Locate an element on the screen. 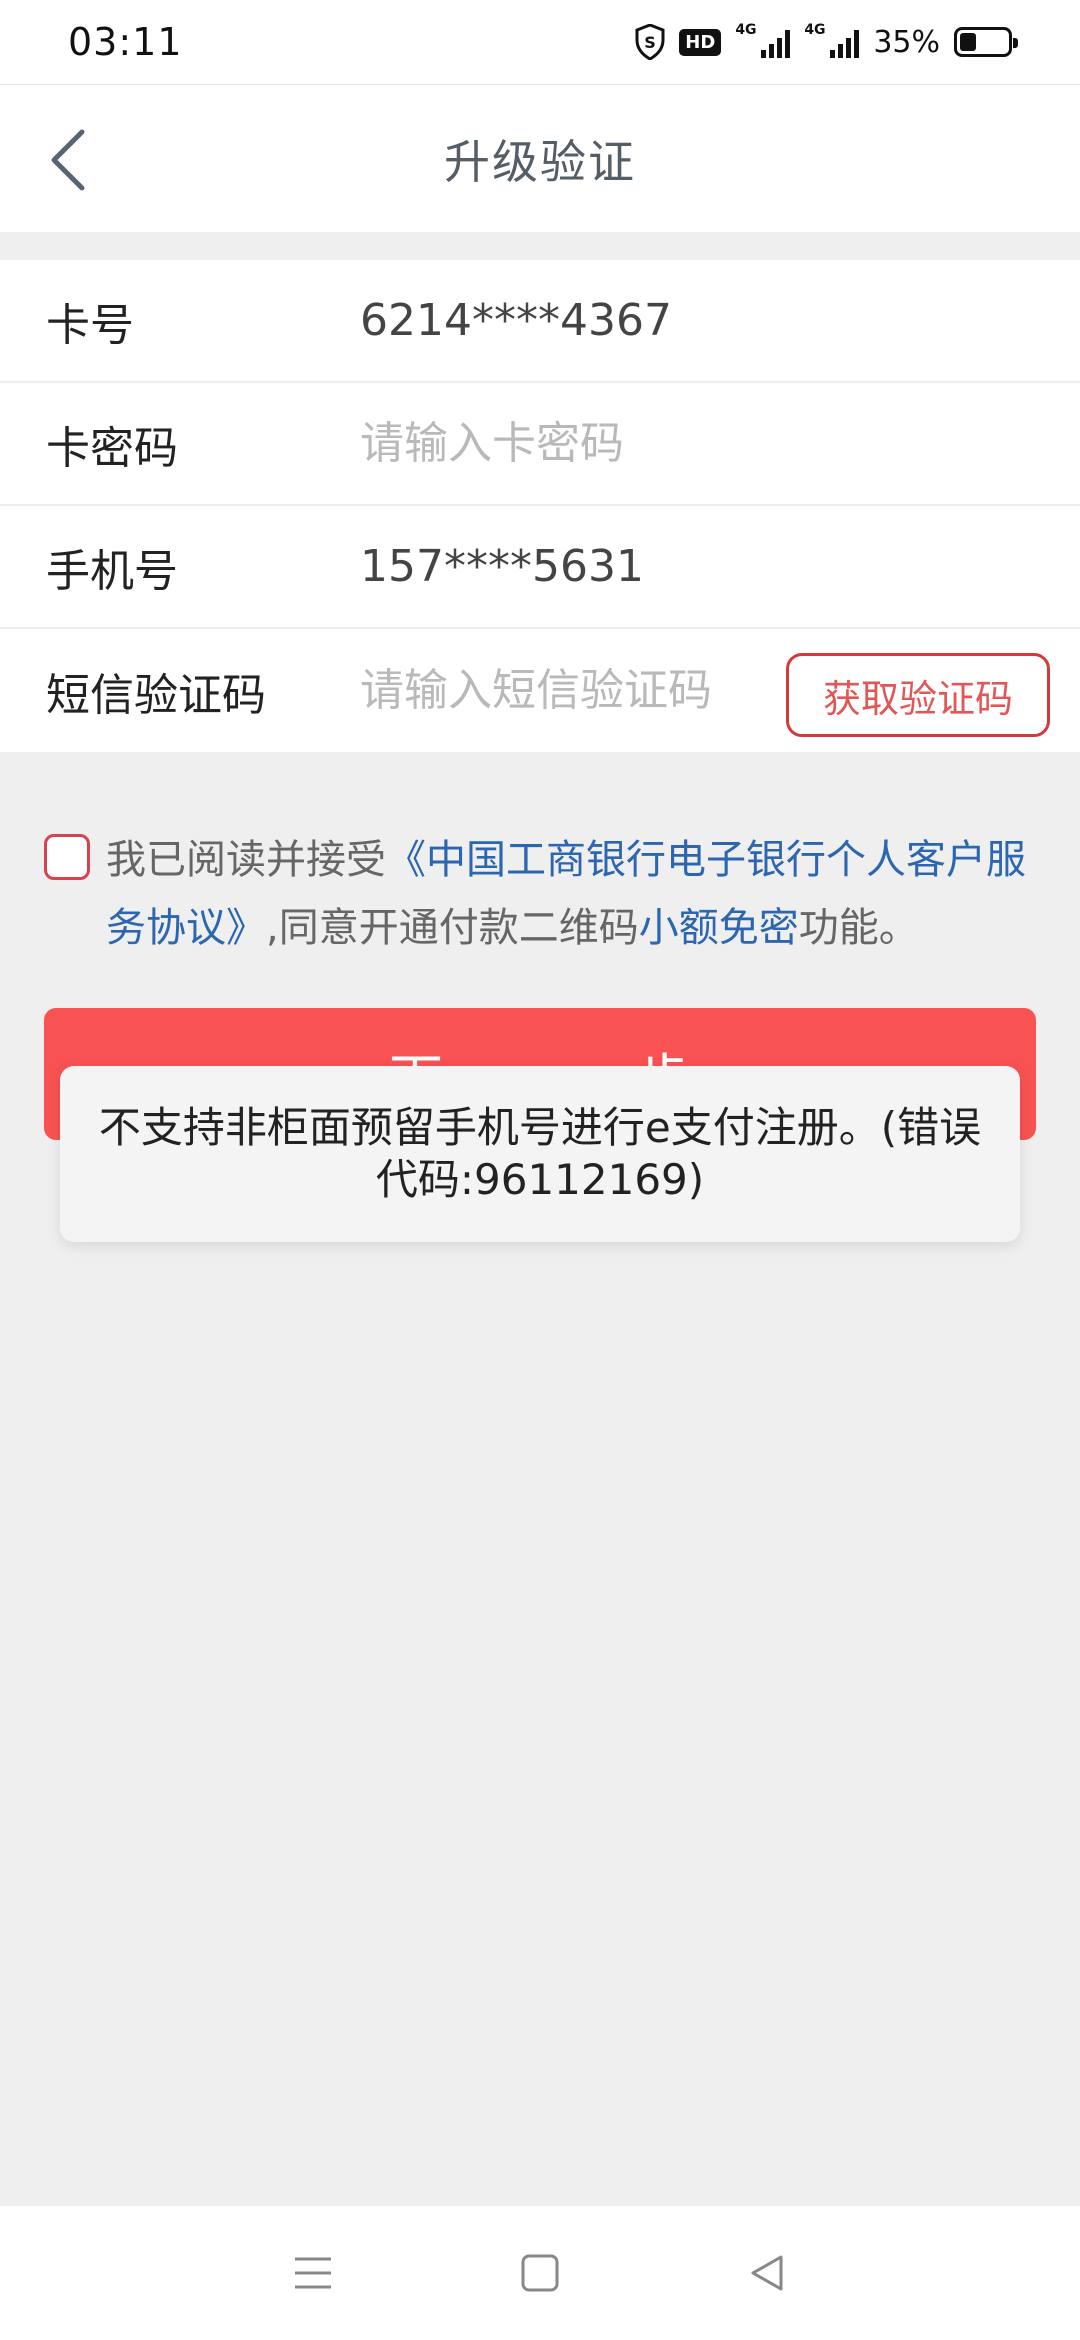  page-title: 升级验证 is located at coordinates (540, 161).